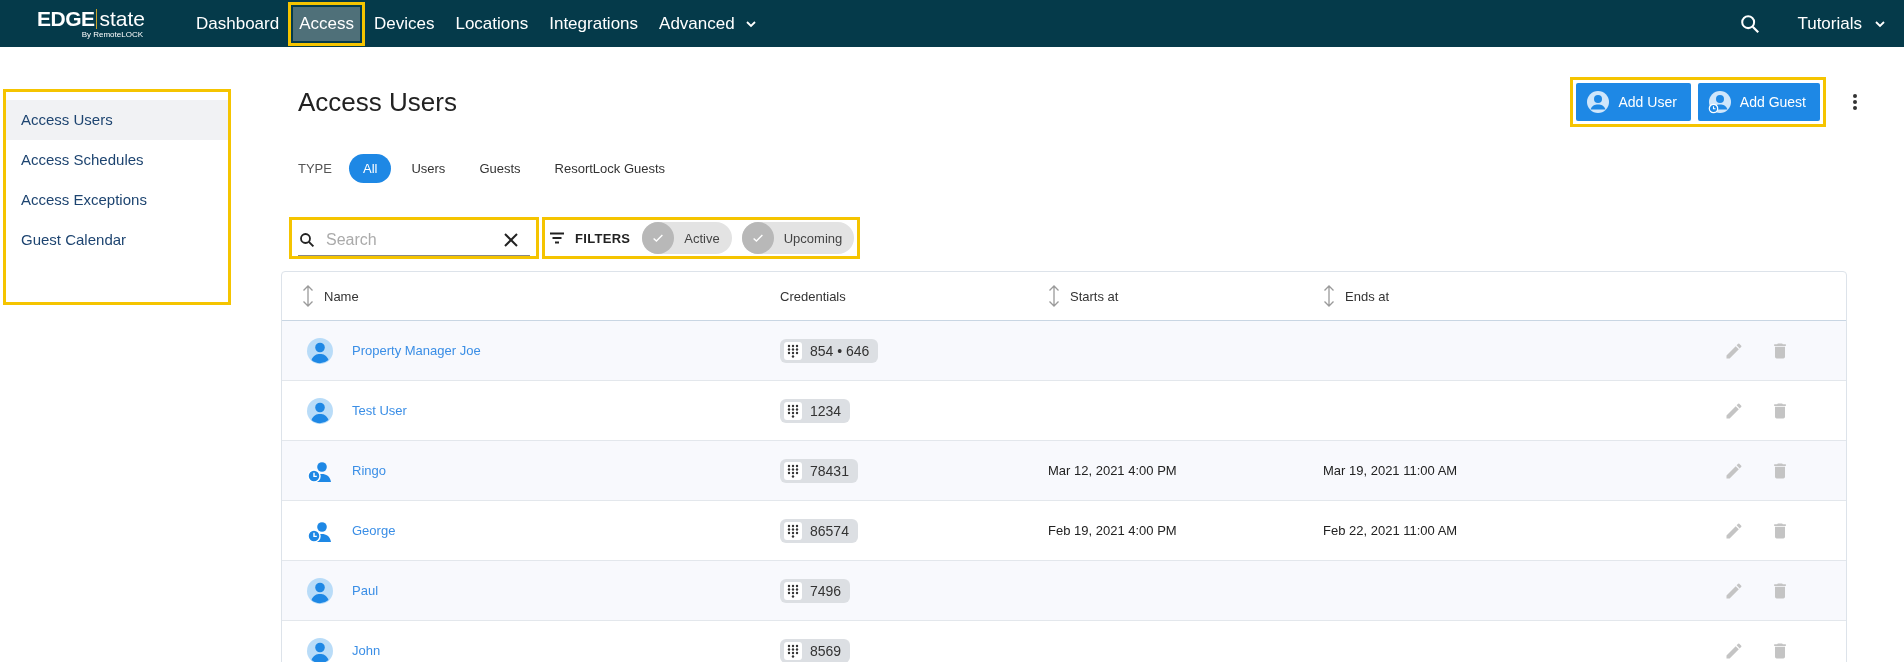  Describe the element at coordinates (315, 168) in the screenshot. I see `type-label: TYPE` at that location.